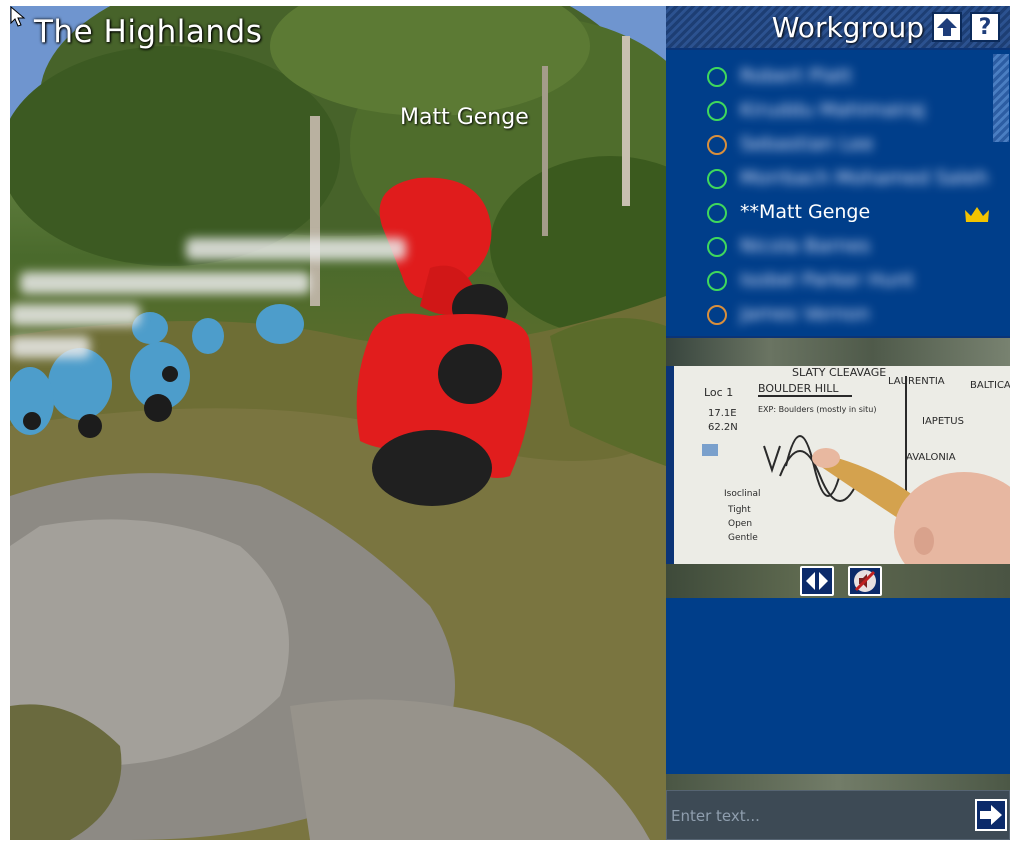 The width and height of the screenshot is (1010, 846). What do you see at coordinates (722, 413) in the screenshot?
I see `wb-text: 17.1E` at bounding box center [722, 413].